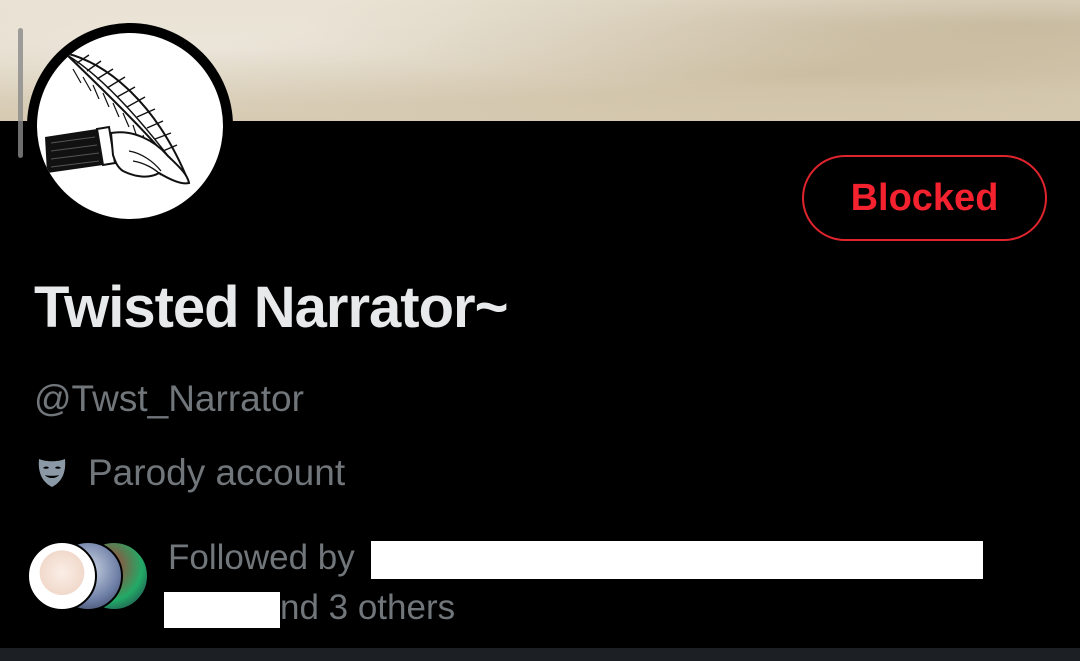 This screenshot has height=661, width=1080. What do you see at coordinates (924, 198) in the screenshot?
I see `blocked-button: Blocked` at bounding box center [924, 198].